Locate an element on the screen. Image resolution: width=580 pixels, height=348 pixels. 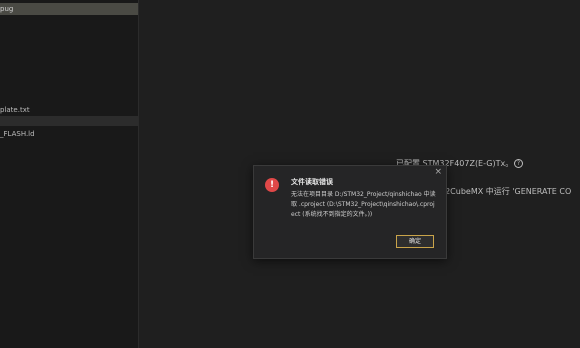
close-icon: × is located at coordinates (438, 172).